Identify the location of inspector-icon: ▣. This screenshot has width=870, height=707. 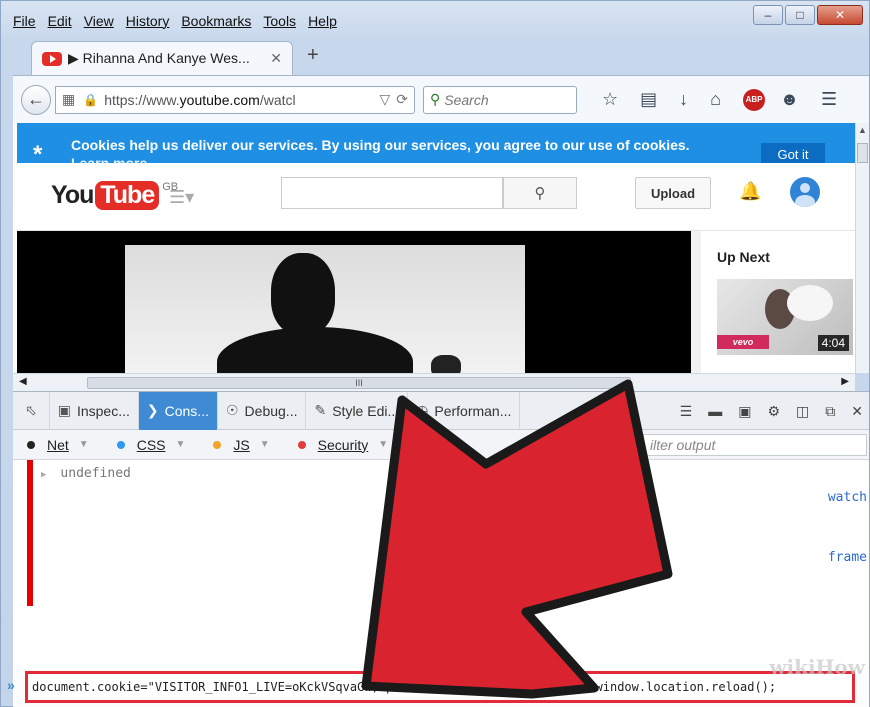
(64, 410).